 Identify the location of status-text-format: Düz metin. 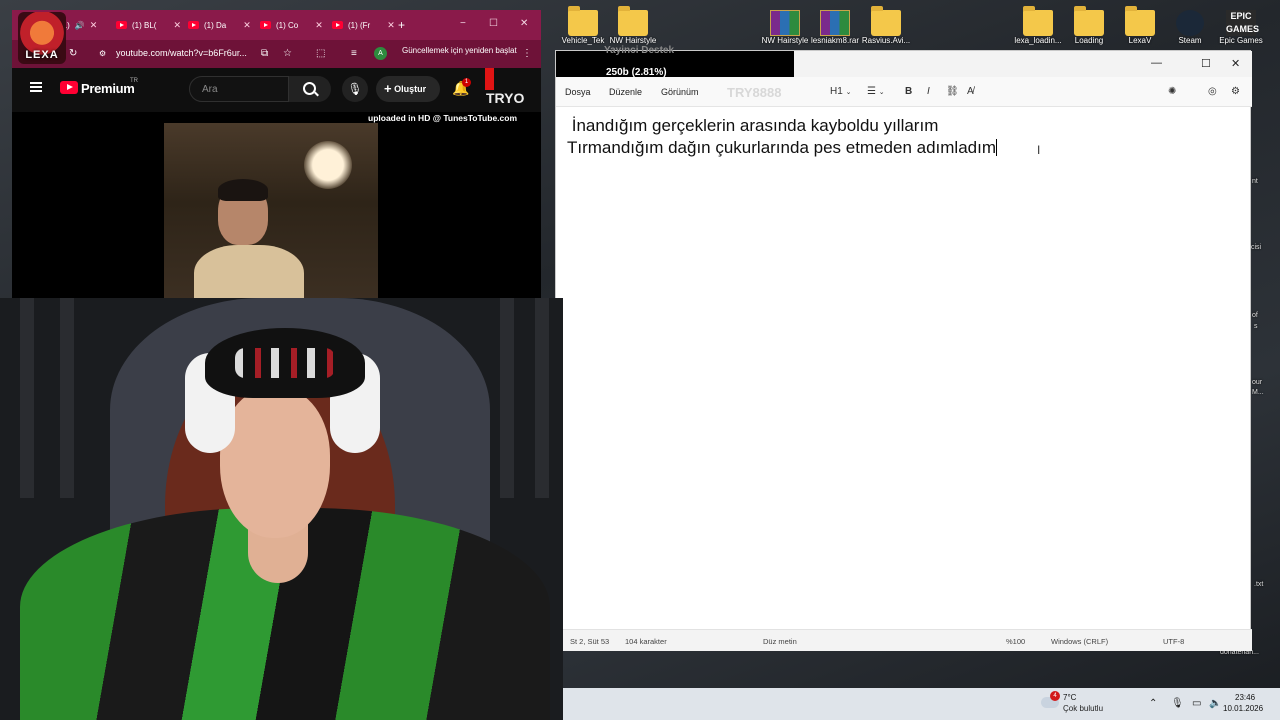
(780, 641).